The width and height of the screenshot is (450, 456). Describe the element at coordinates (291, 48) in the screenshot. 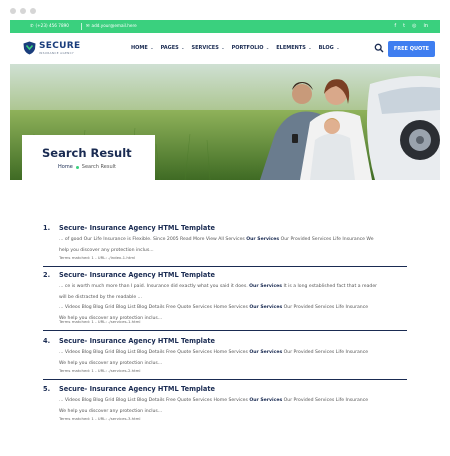

I see `nav-elements-label: ELEMENTS` at that location.